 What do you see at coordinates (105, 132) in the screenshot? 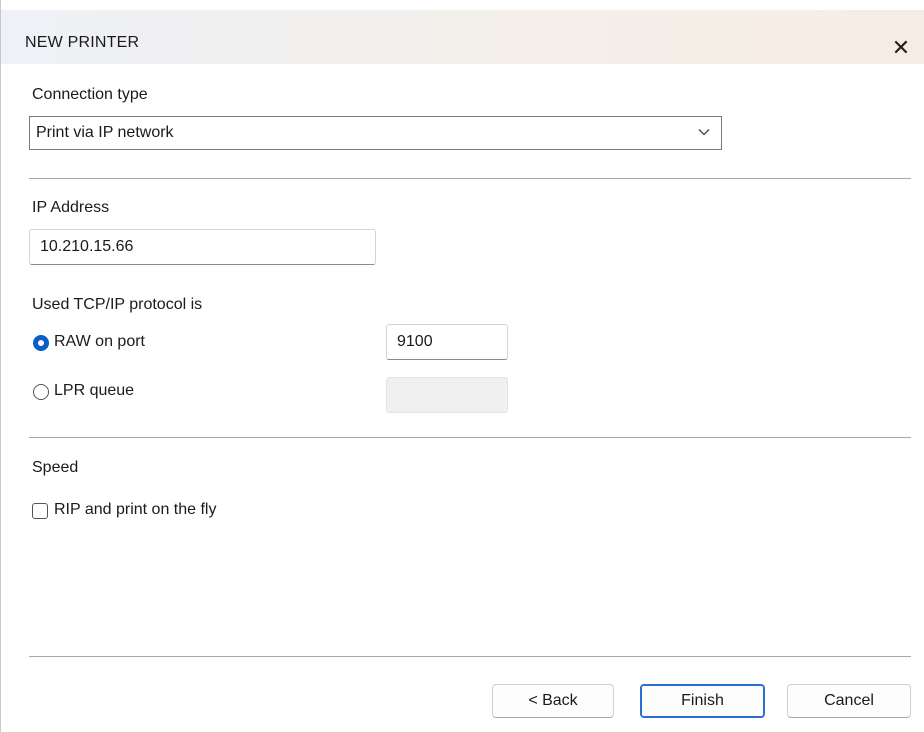
I see `connection-type-value: Print via IP network` at bounding box center [105, 132].